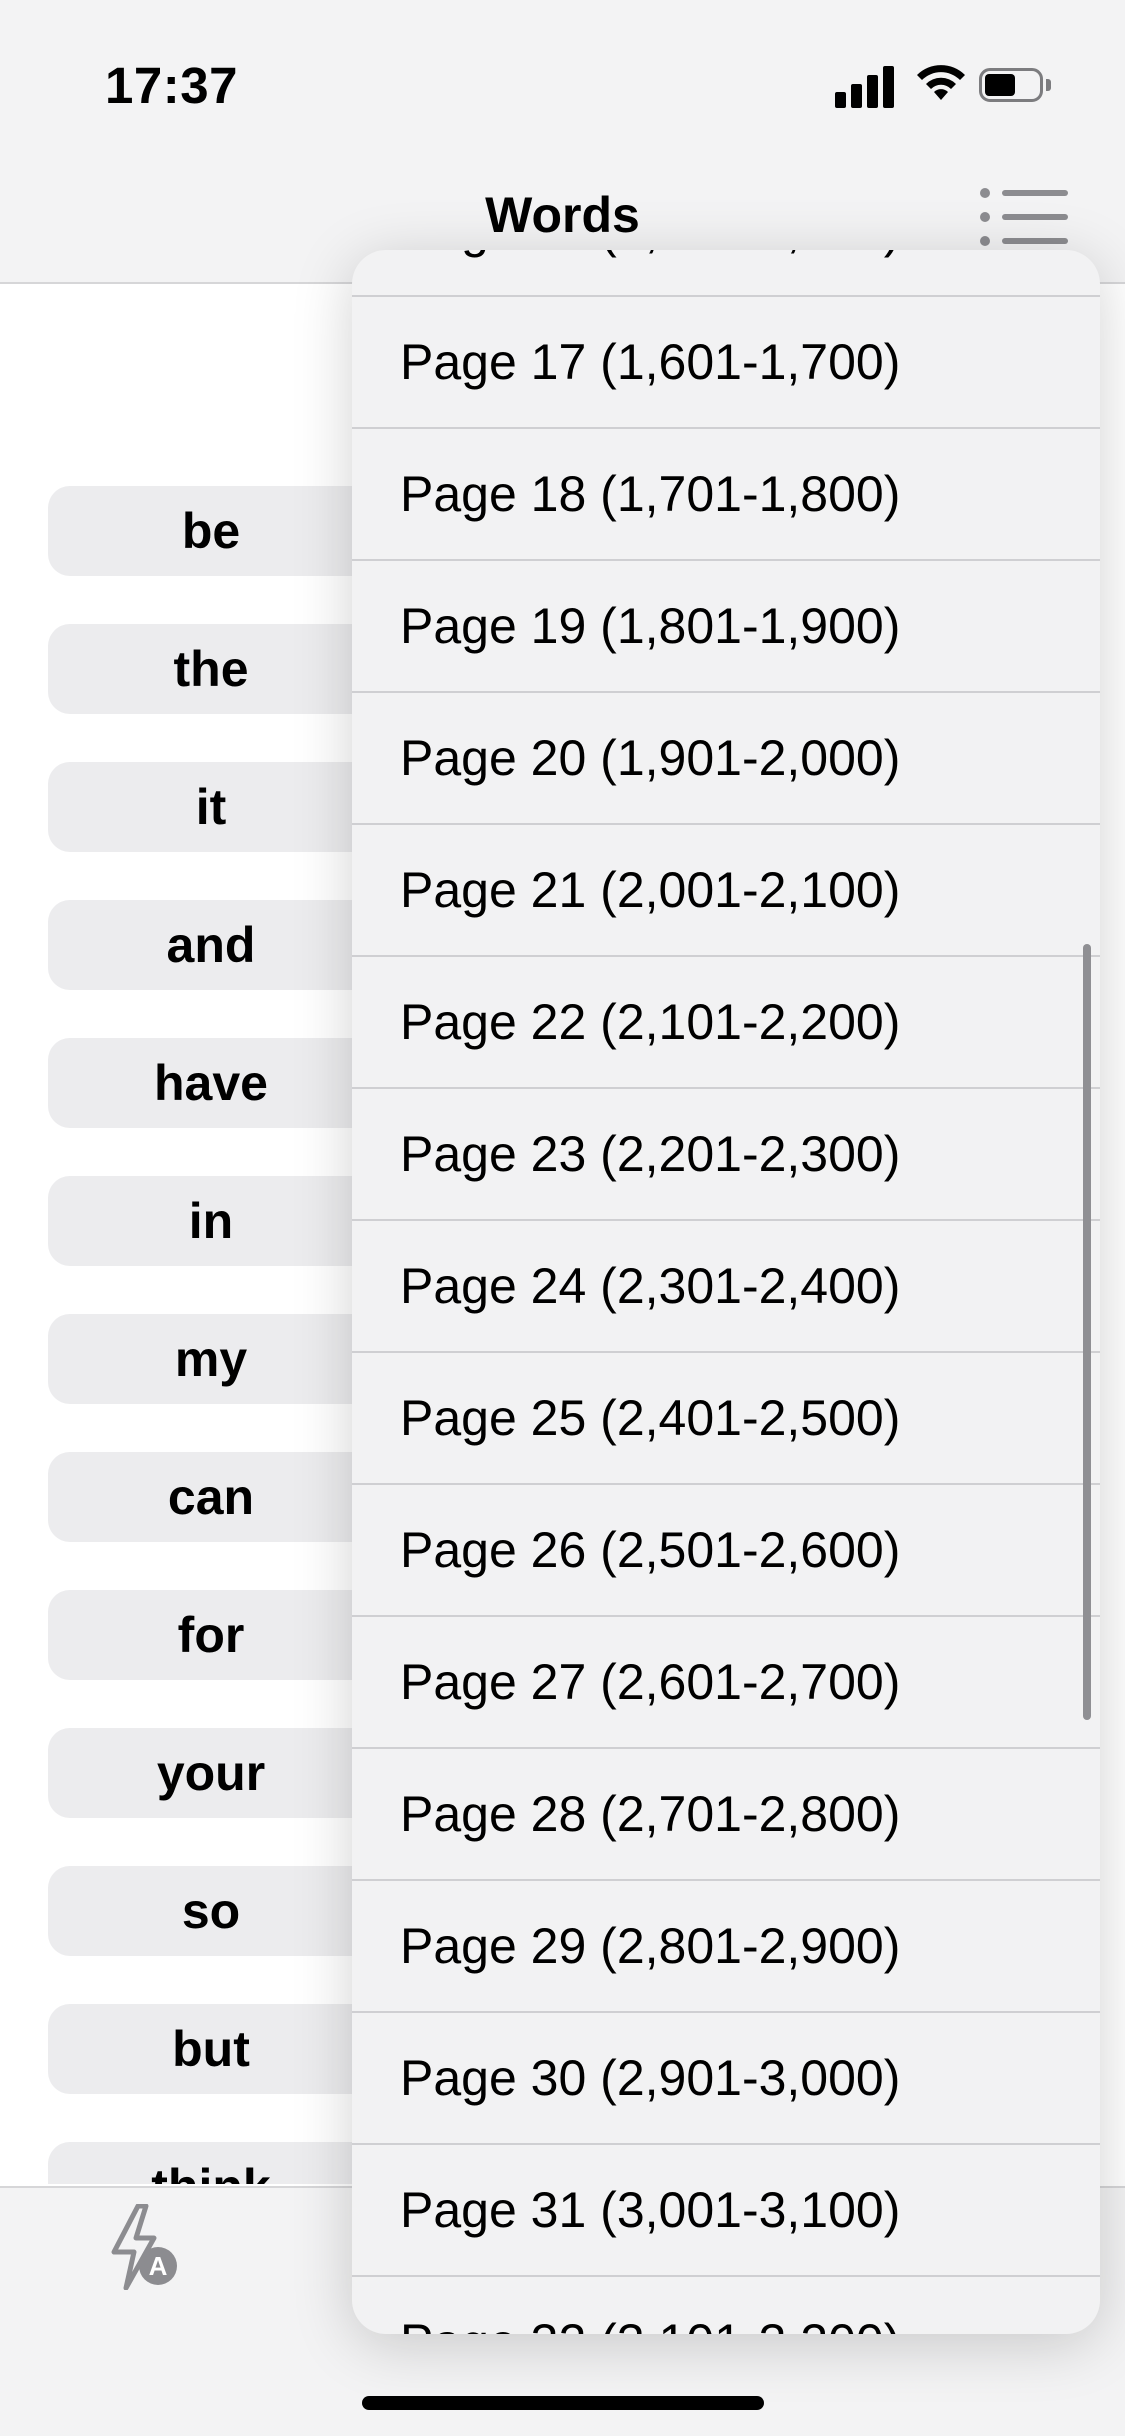 The width and height of the screenshot is (1125, 2436). Describe the element at coordinates (204, 1221) in the screenshot. I see `word-item: in` at that location.